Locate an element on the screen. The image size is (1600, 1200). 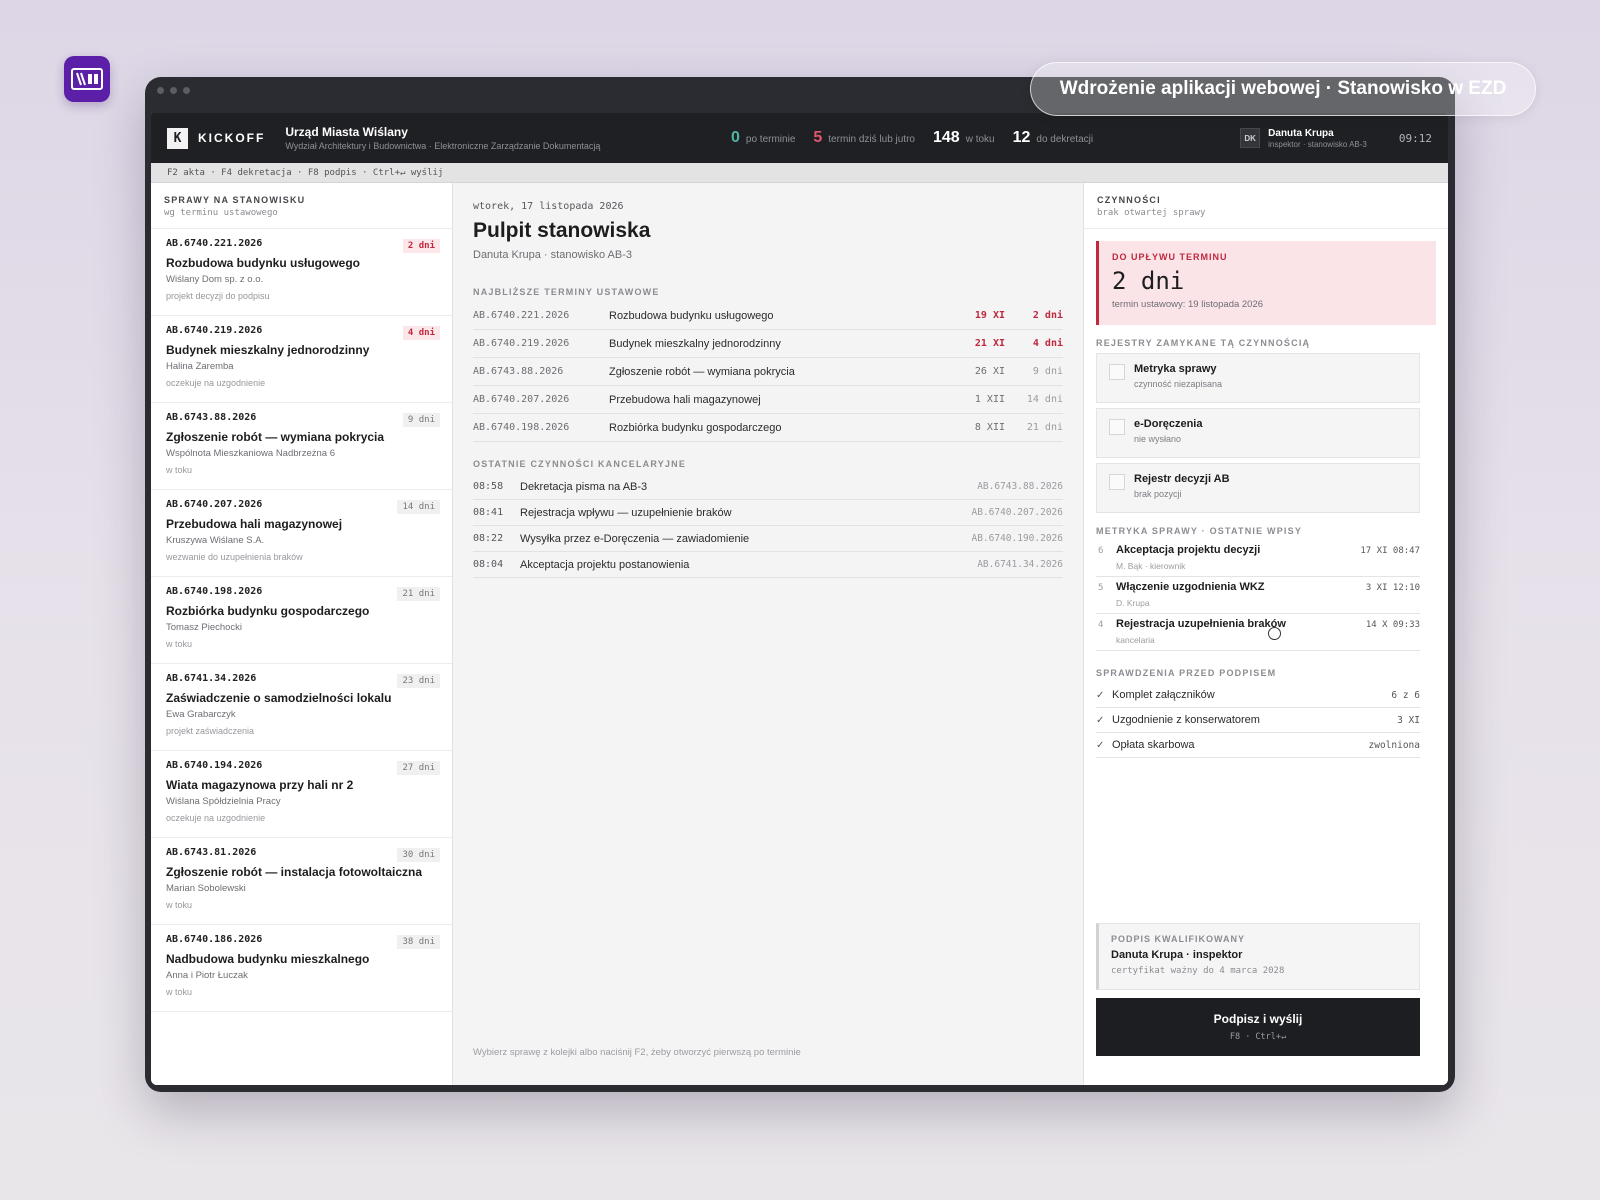
case-signature: AB.6740.221.2026 is located at coordinates (214, 243).